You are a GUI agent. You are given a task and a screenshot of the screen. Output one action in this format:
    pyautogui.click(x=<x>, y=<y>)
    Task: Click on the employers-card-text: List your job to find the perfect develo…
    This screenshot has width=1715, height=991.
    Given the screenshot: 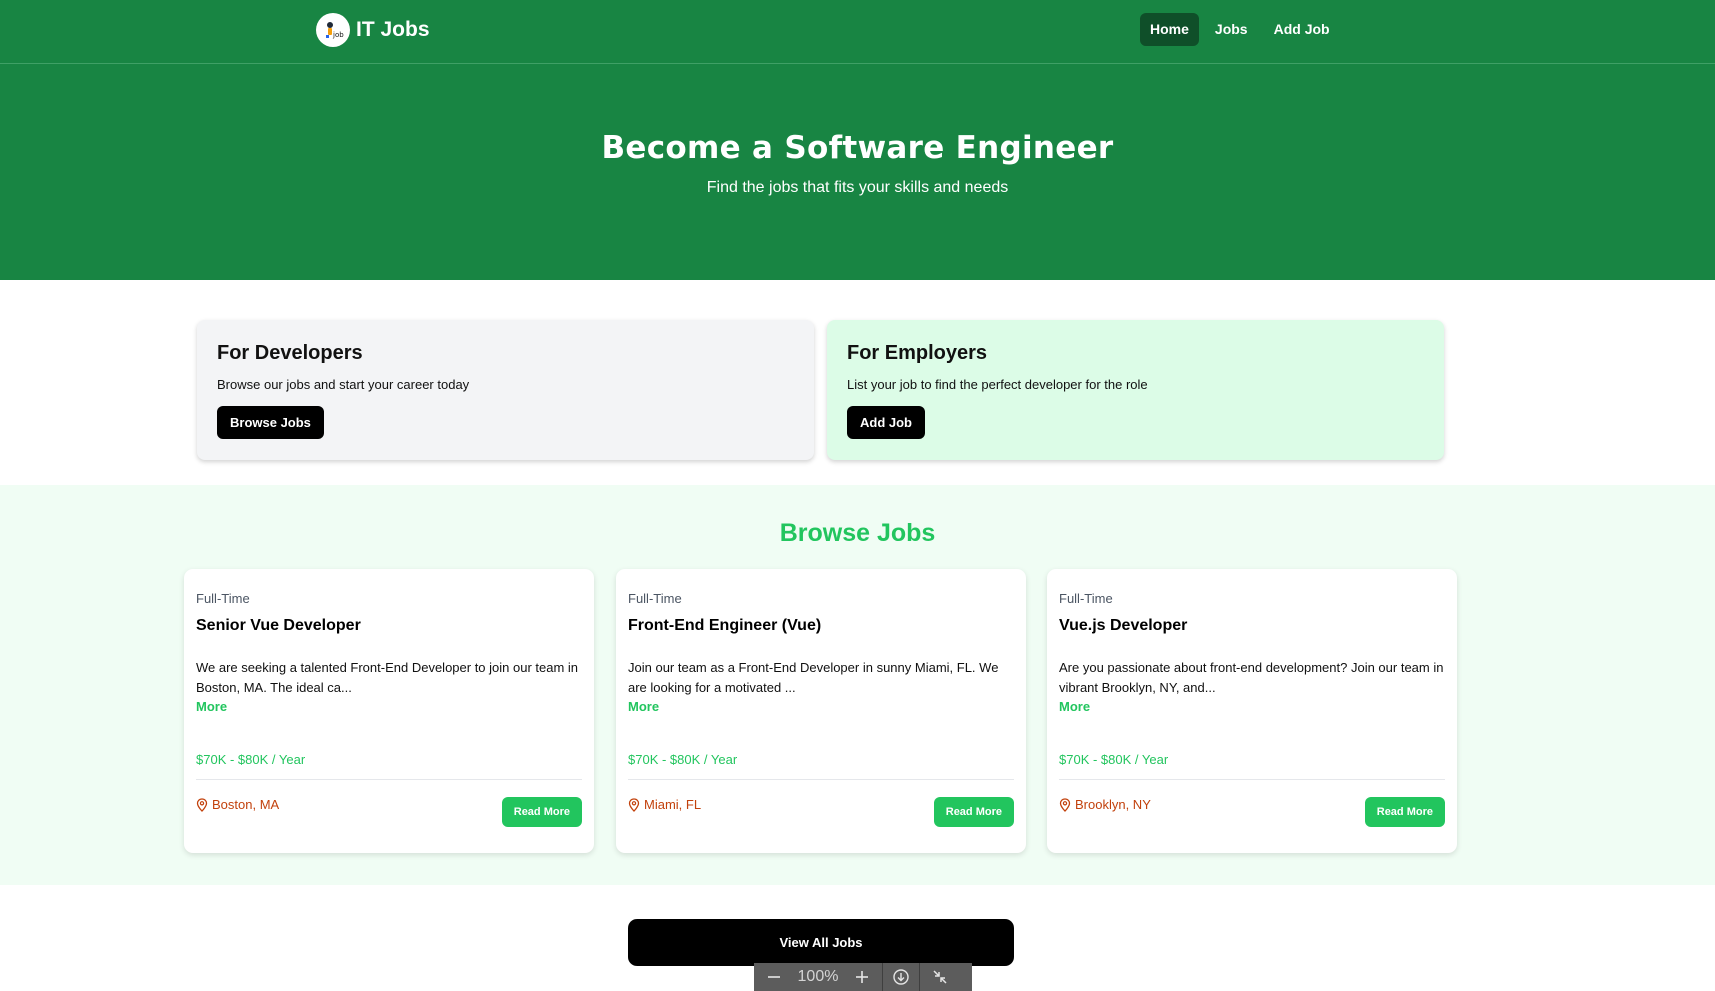 What is the action you would take?
    pyautogui.click(x=997, y=384)
    